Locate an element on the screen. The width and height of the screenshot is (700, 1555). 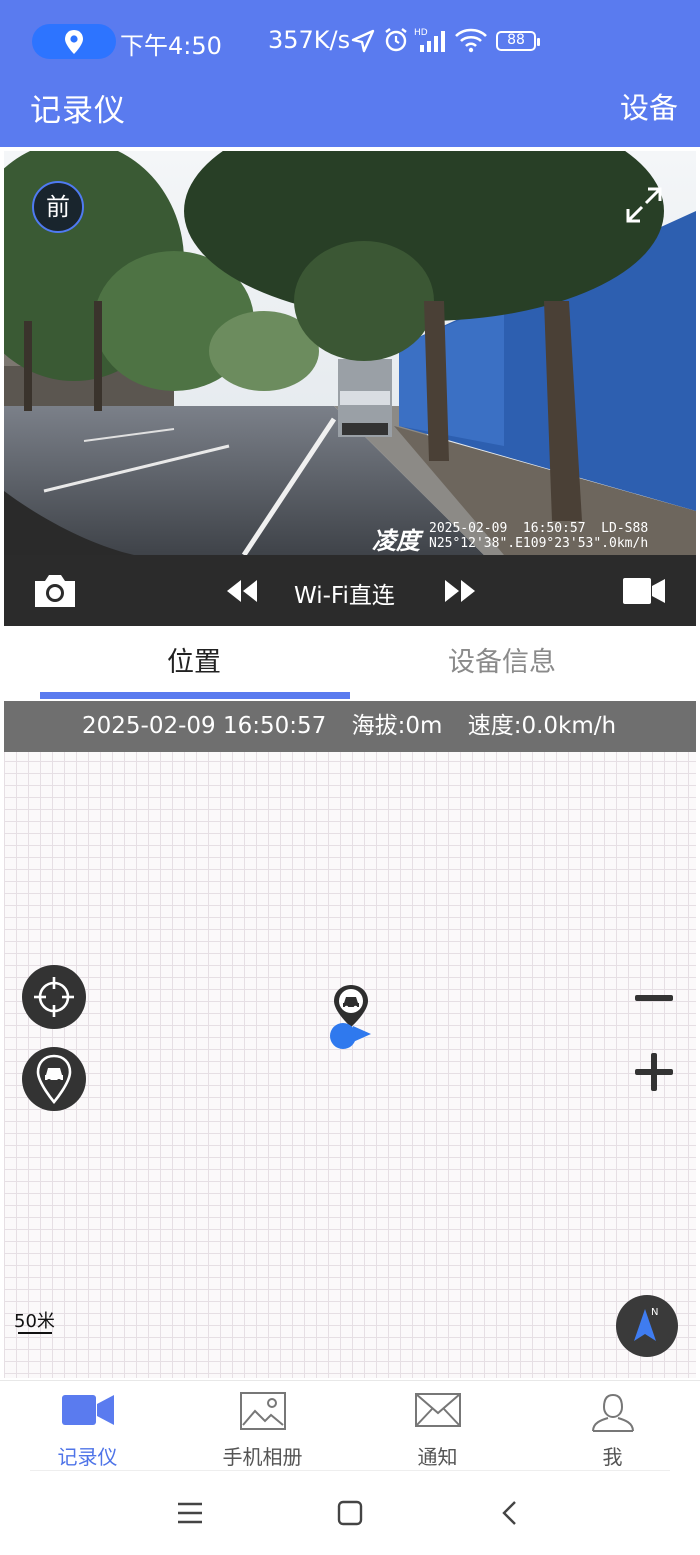
nav-phone-album: 手机相册 is located at coordinates (262, 1426).